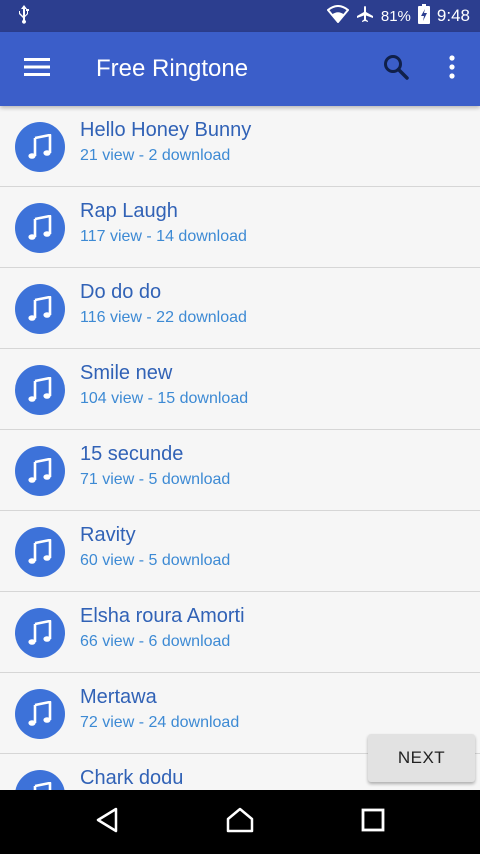 This screenshot has height=854, width=480. Describe the element at coordinates (423, 16) in the screenshot. I see `battery-charging-icon` at that location.